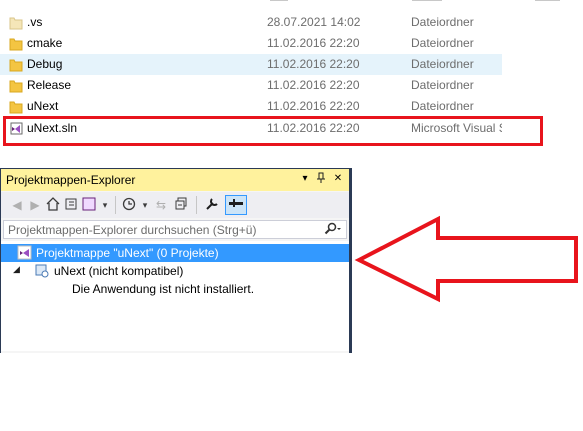 This screenshot has width=583, height=431. I want to click on views-dropdown-icon, so click(89, 205).